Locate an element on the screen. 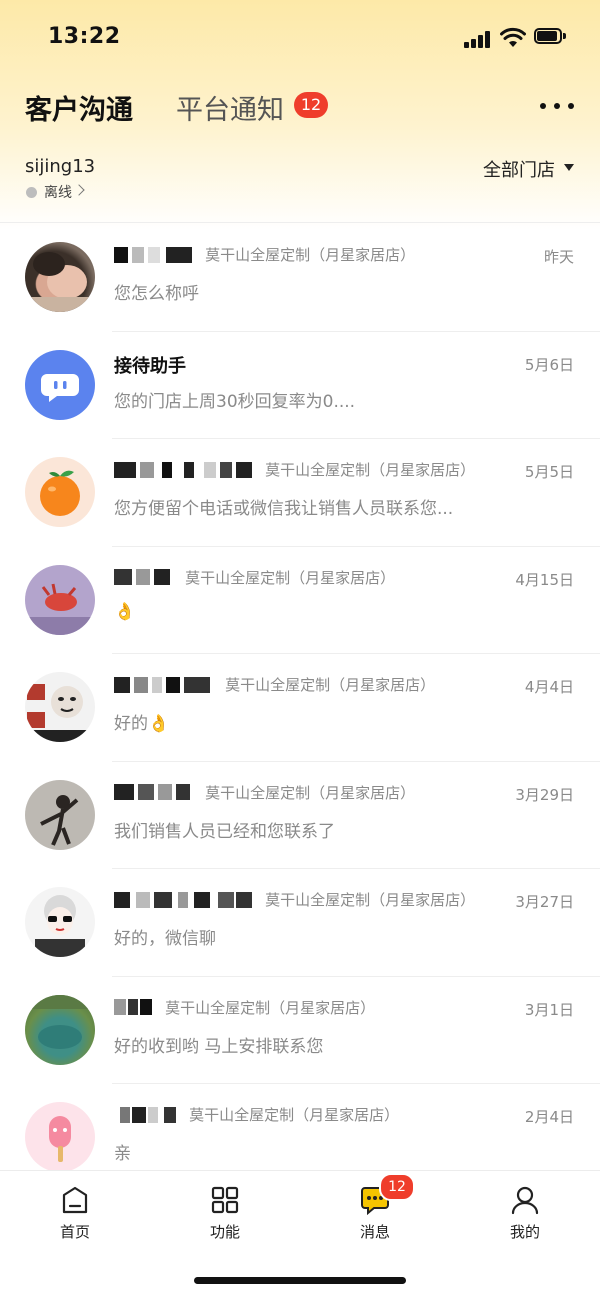  nav-messages: 12 消息 is located at coordinates (375, 1209).